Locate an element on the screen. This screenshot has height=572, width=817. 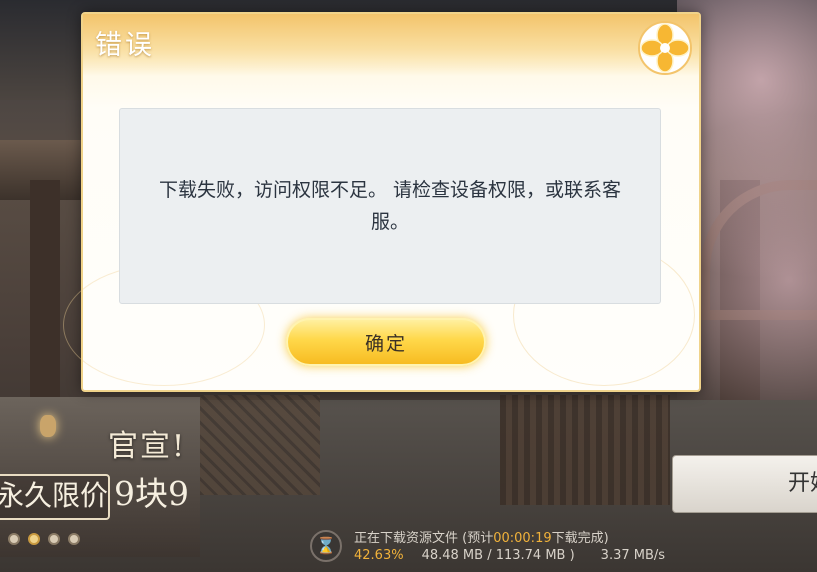
start-game-button: 开始 is located at coordinates (744, 484).